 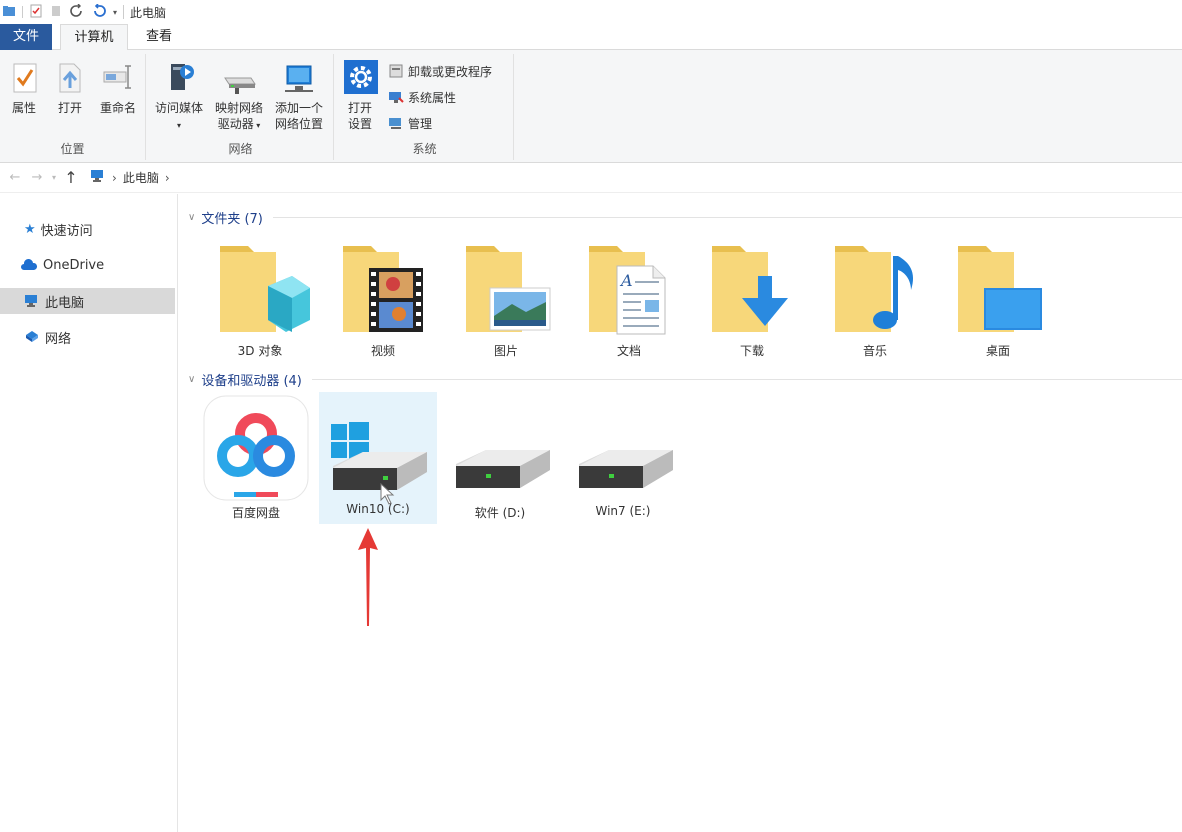 I want to click on ribbon-tabs: 文件 计算机 查看, so click(x=591, y=37).